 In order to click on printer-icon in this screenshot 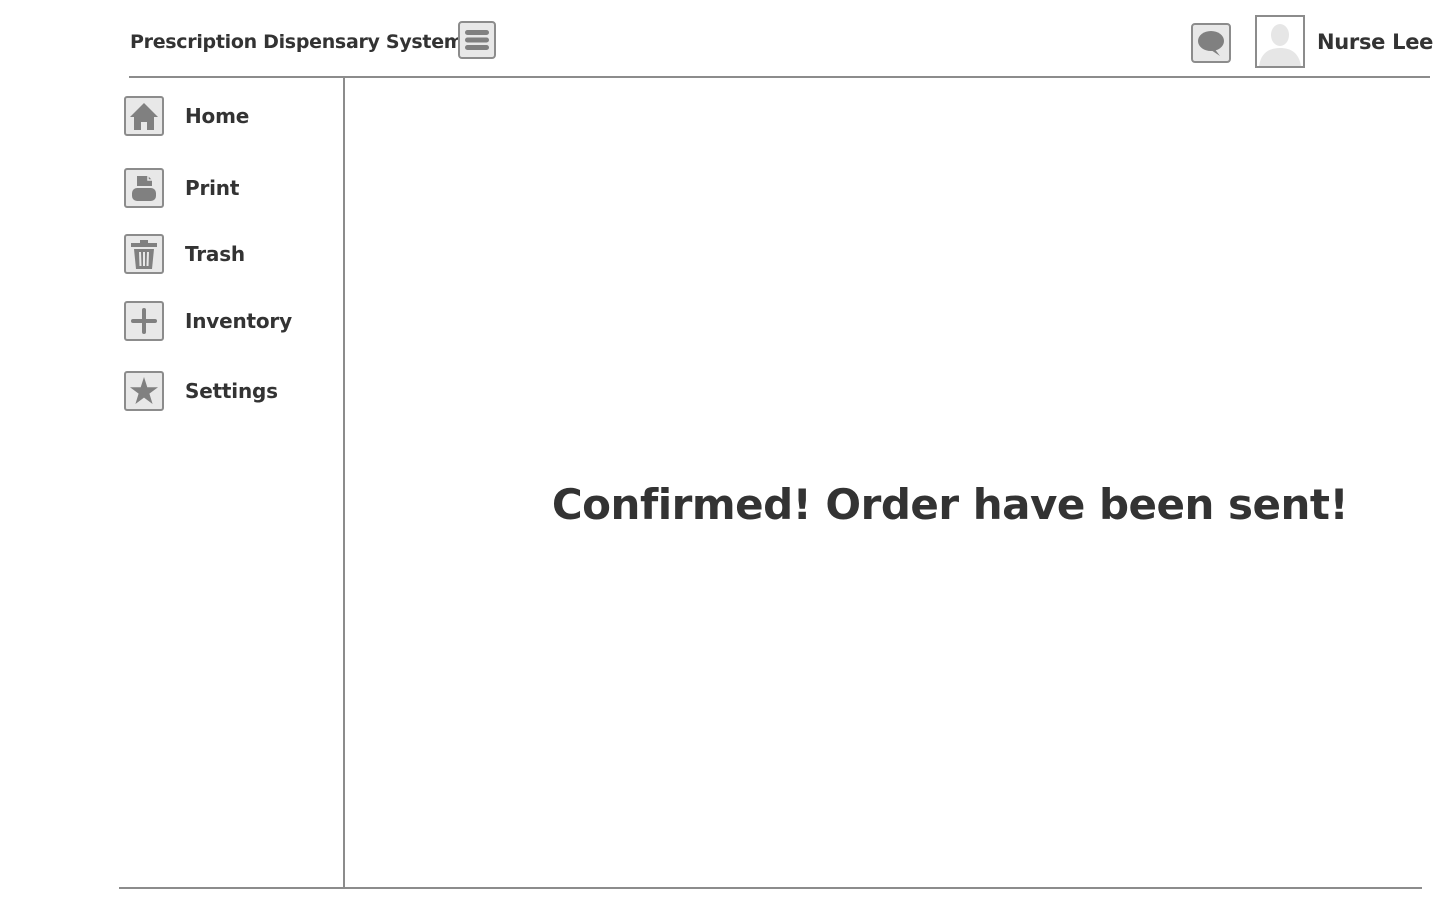, I will do `click(144, 188)`.